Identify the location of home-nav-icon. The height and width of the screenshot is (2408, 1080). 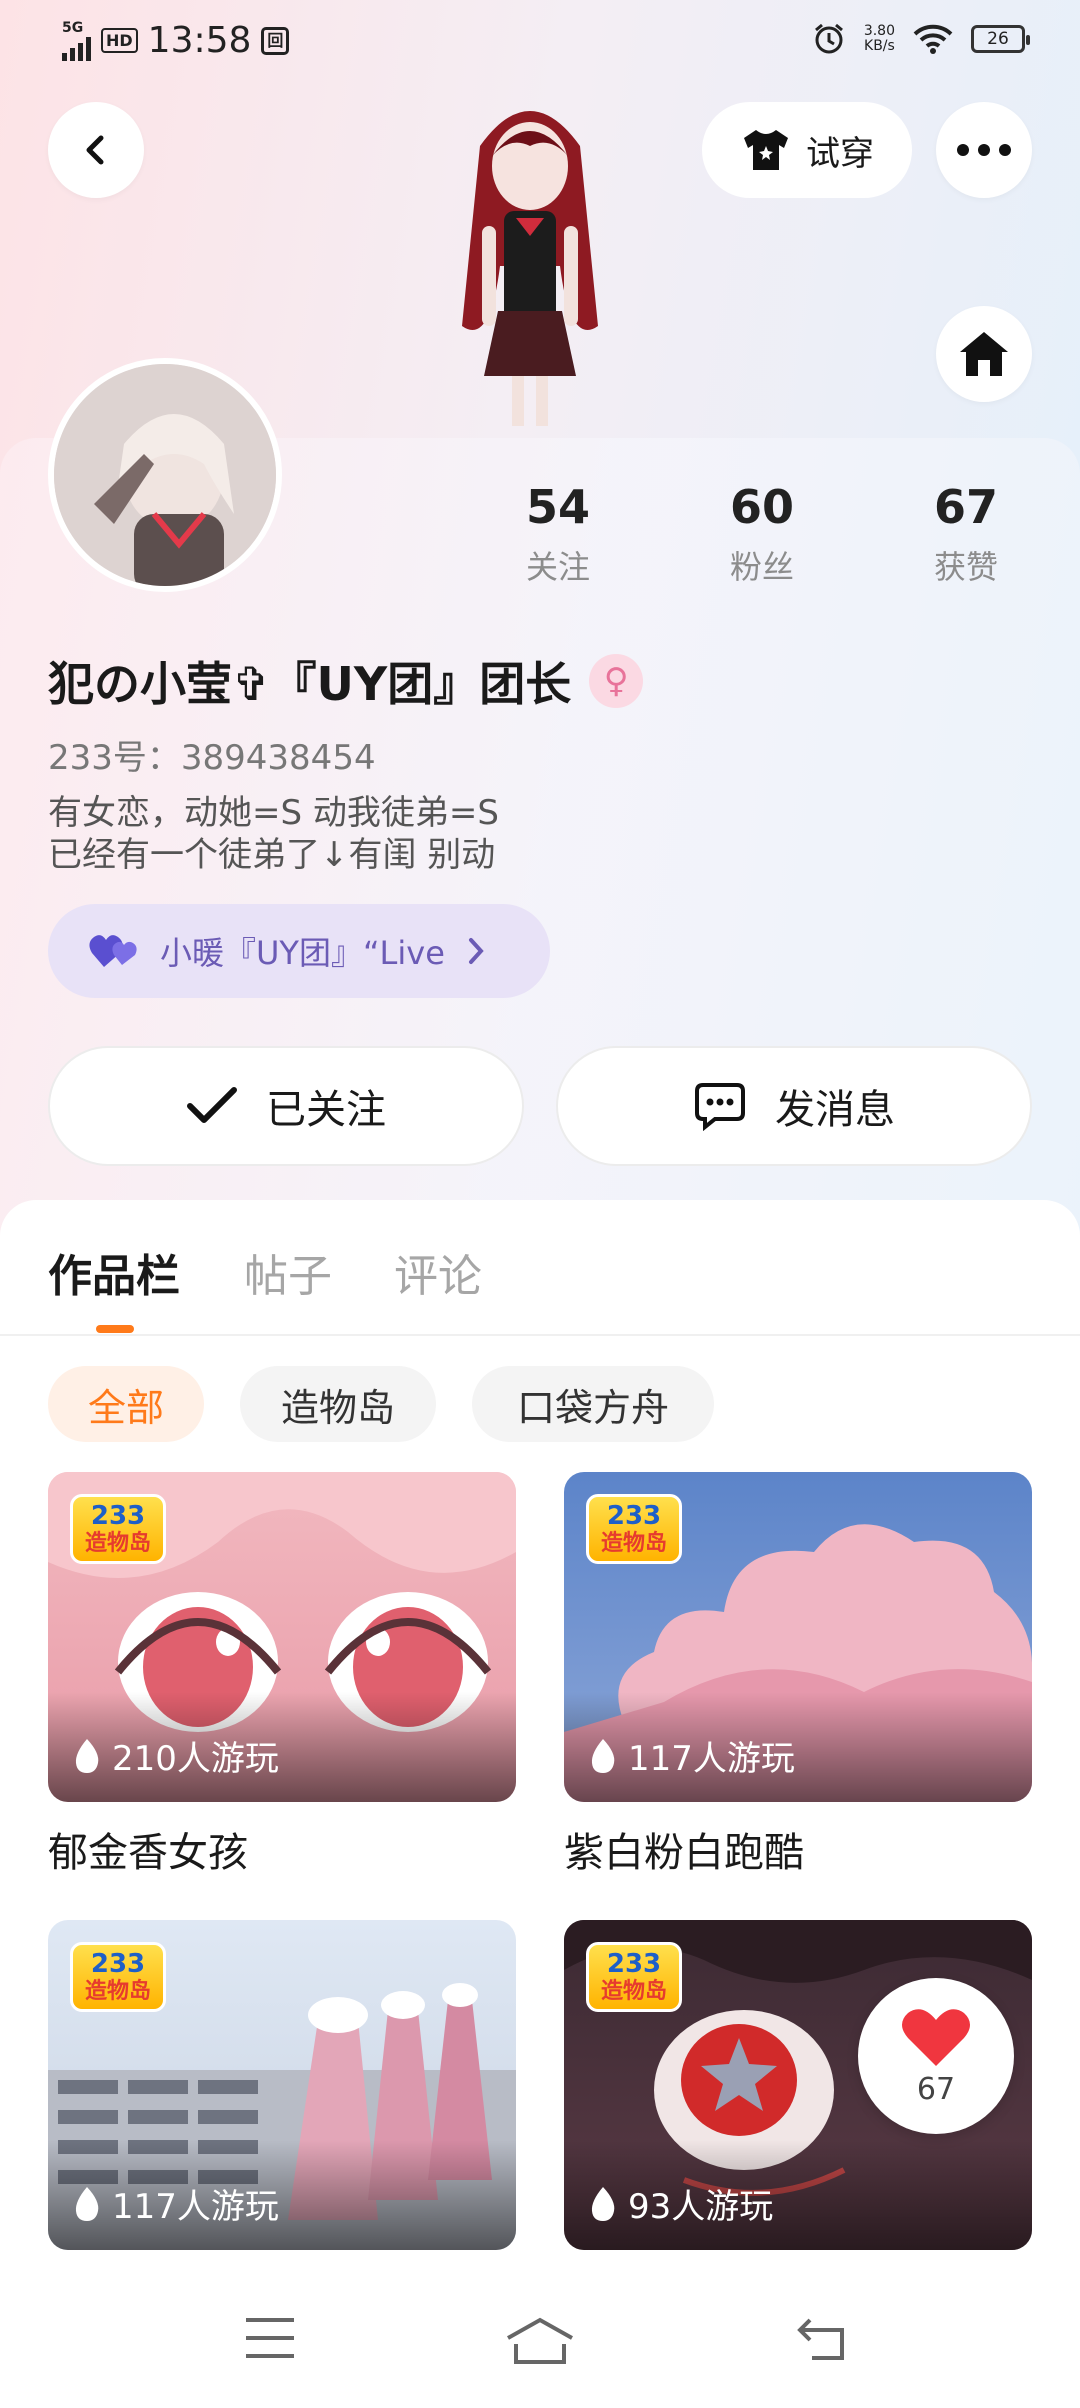
(540, 2340).